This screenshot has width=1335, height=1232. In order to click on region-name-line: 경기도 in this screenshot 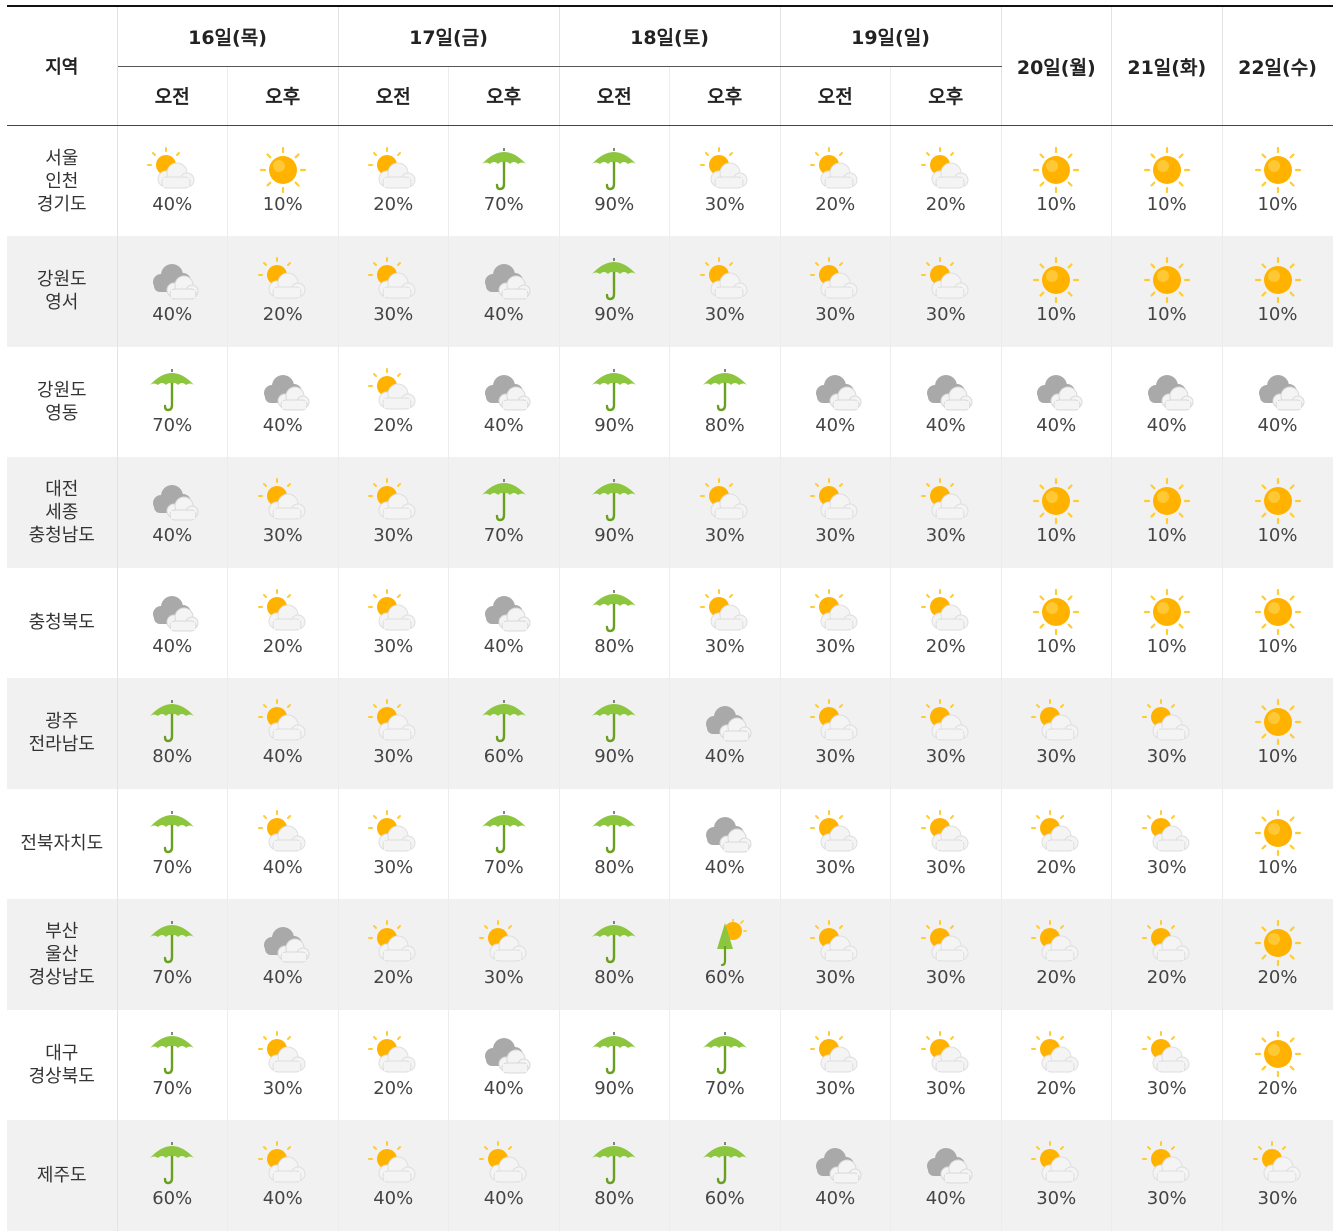, I will do `click(61, 204)`.